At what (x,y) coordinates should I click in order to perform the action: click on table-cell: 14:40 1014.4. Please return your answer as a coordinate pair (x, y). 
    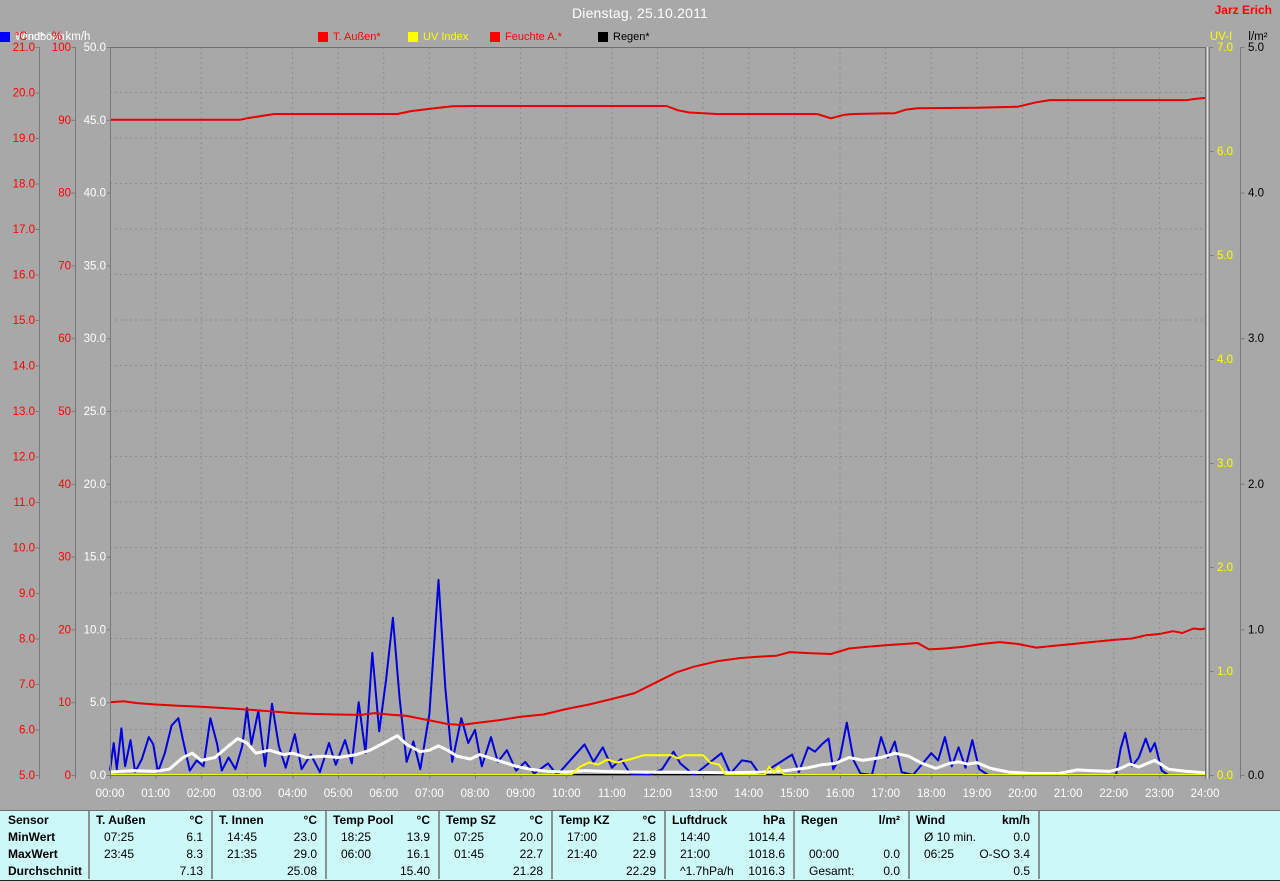
    Looking at the image, I should click on (728, 836).